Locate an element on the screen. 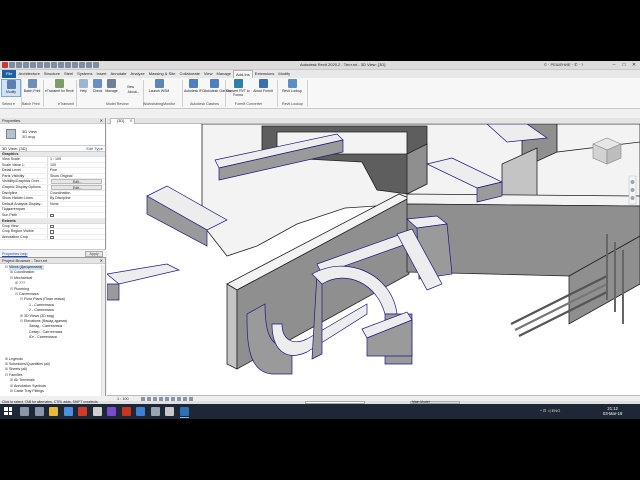 Image resolution: width=640 pixels, height=480 pixels. property-value: Show Original is located at coordinates (76, 176).